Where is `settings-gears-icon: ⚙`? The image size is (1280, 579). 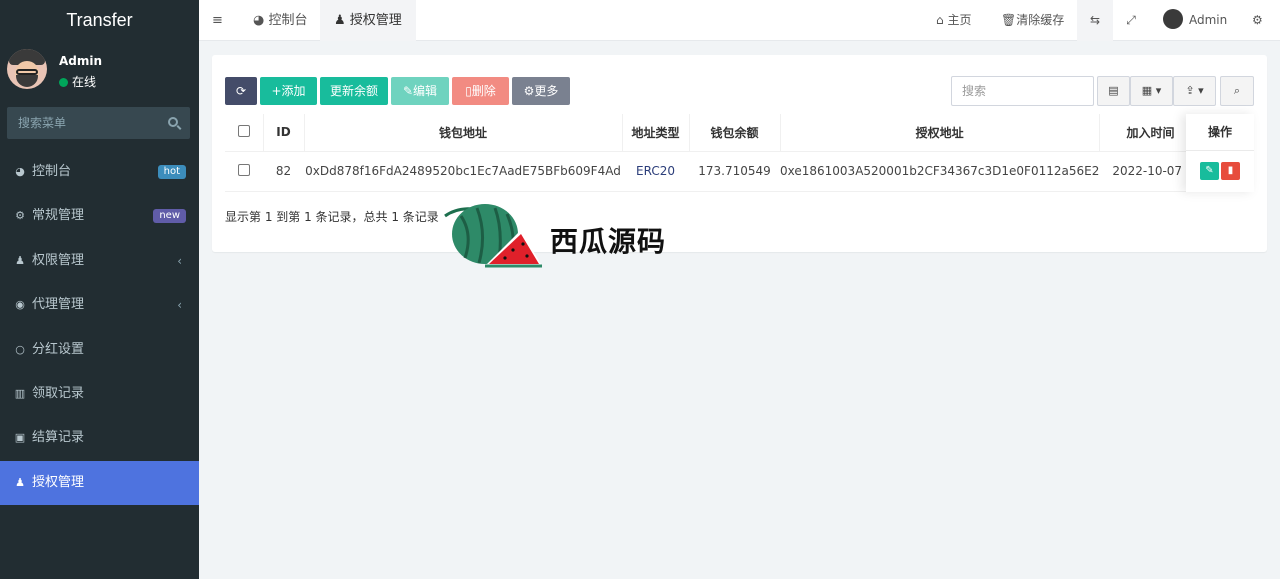
settings-gears-icon: ⚙ is located at coordinates (1259, 20).